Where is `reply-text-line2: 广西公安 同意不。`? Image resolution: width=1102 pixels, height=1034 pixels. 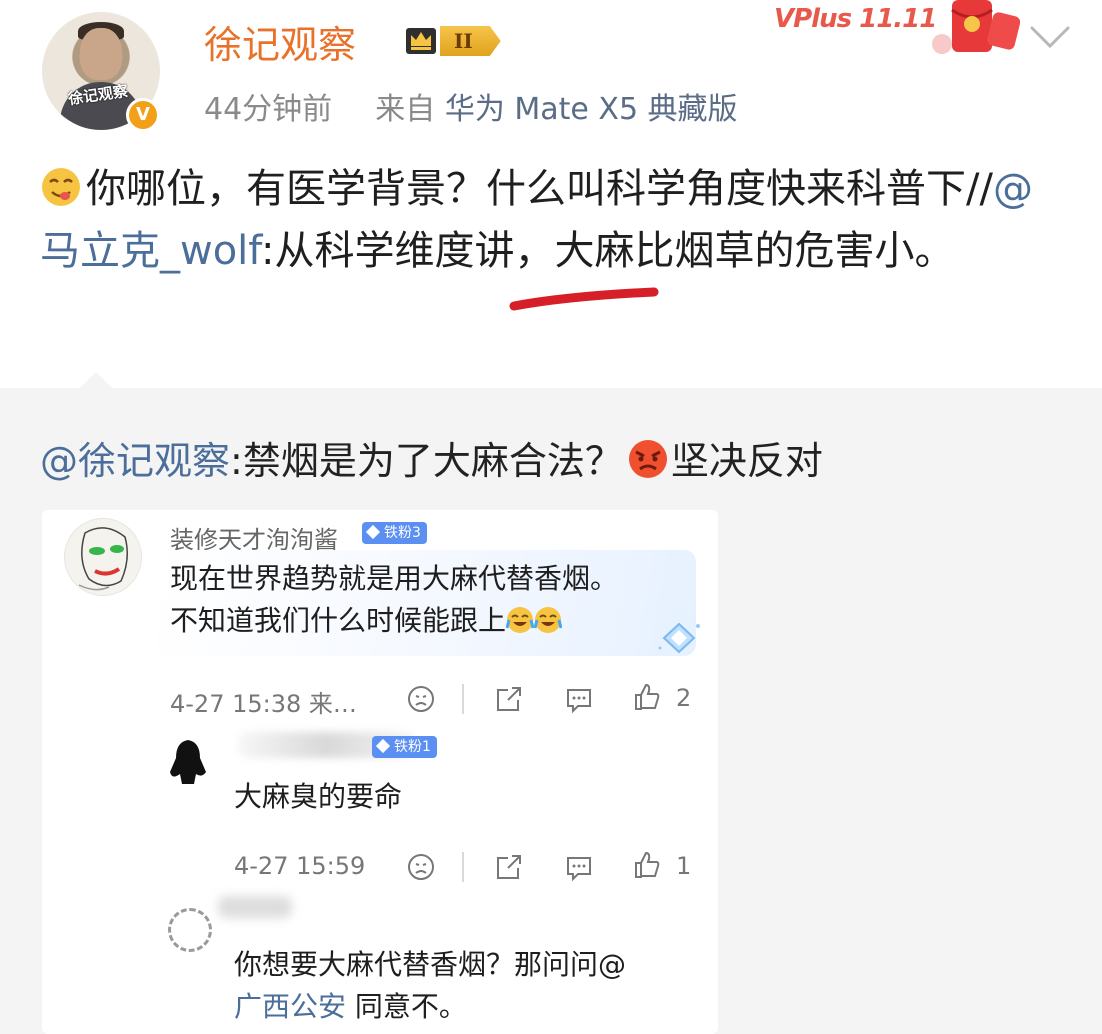 reply-text-line2: 广西公安 同意不。 is located at coordinates (350, 1007).